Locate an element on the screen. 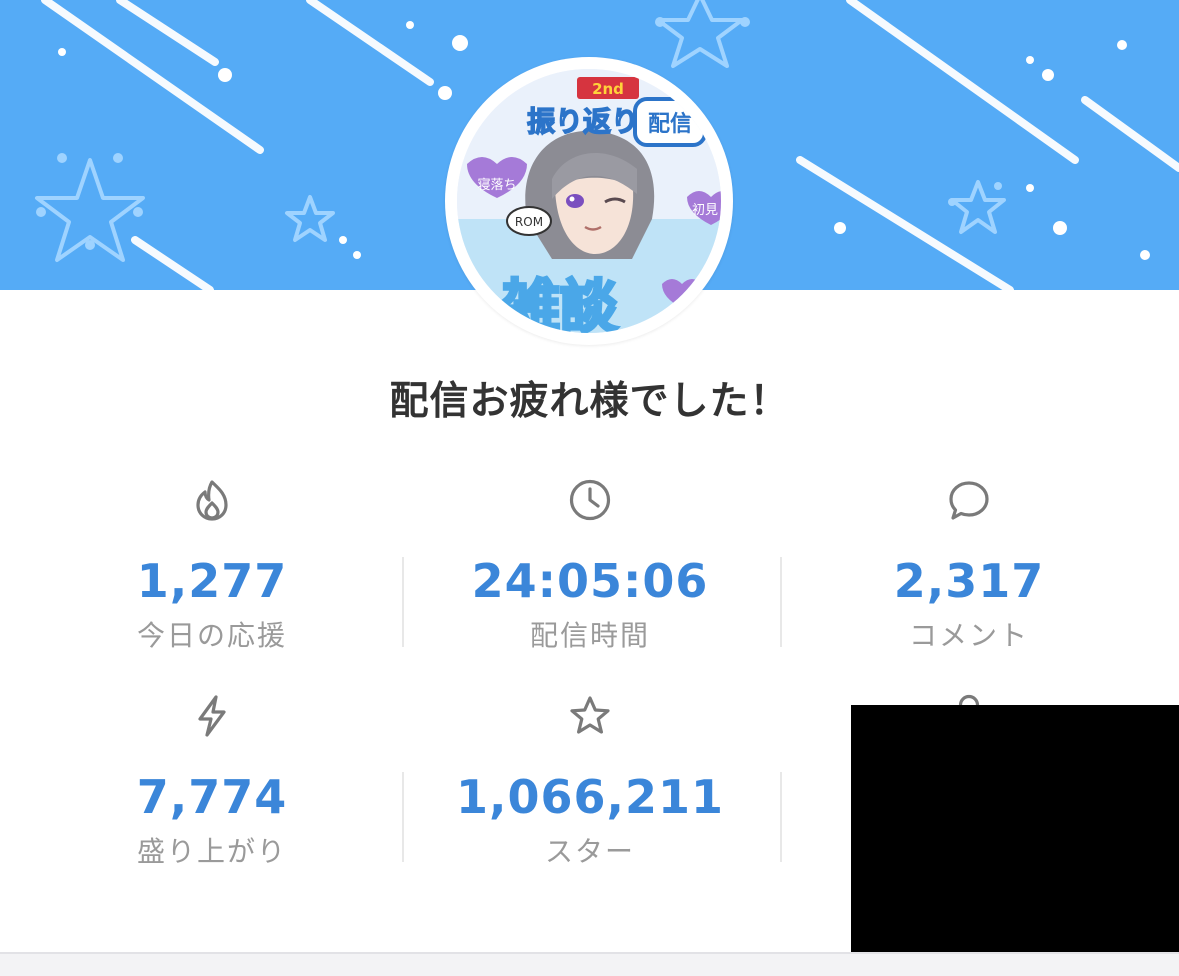  comment-icon is located at coordinates (969, 500).